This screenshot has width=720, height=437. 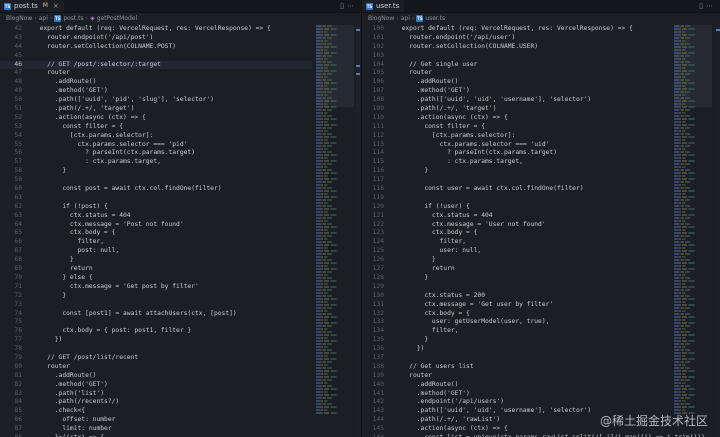 I want to click on code-line: 63 ctx.status = 404, so click(x=156, y=216).